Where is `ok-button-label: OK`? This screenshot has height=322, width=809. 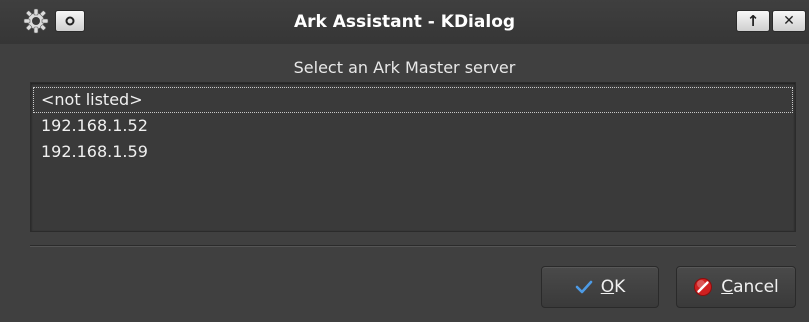 ok-button-label: OK is located at coordinates (613, 287).